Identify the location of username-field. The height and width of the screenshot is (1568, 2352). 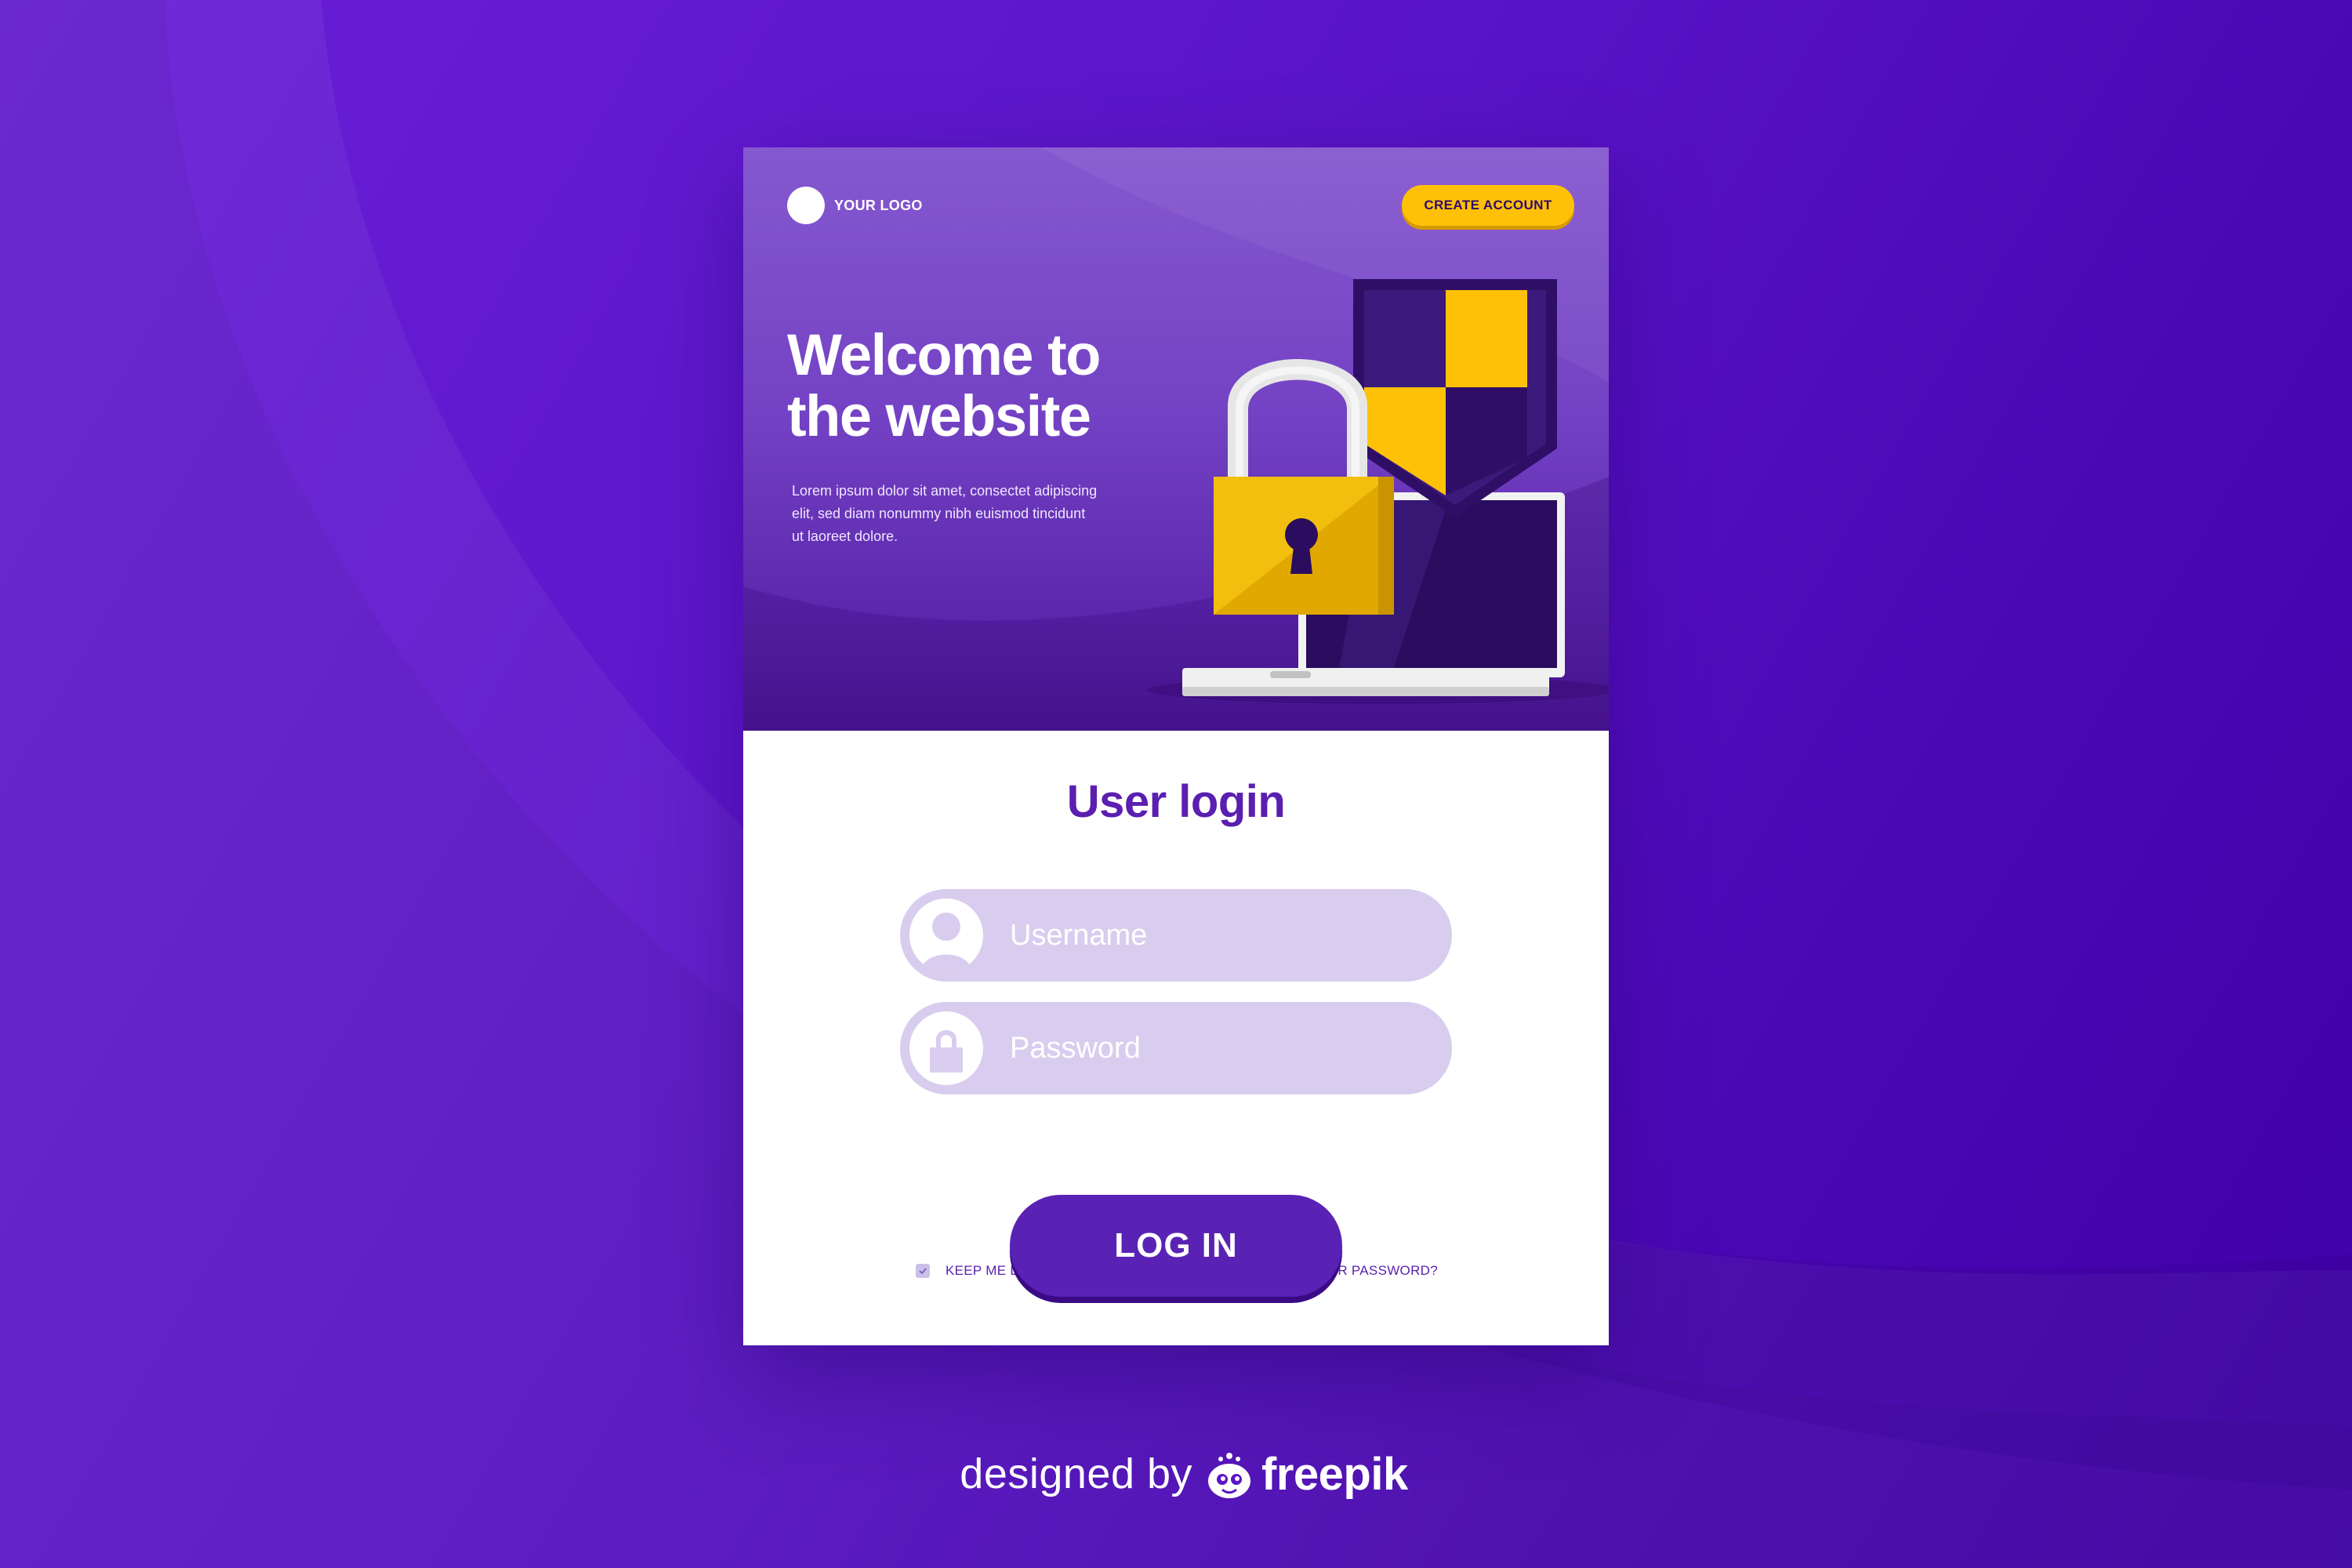
(1176, 935).